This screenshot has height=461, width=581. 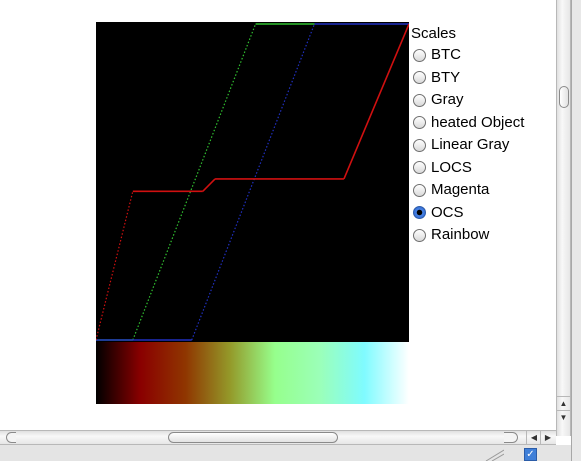 I want to click on horizontal-scrollbar: ◀ ▶, so click(x=278, y=437).